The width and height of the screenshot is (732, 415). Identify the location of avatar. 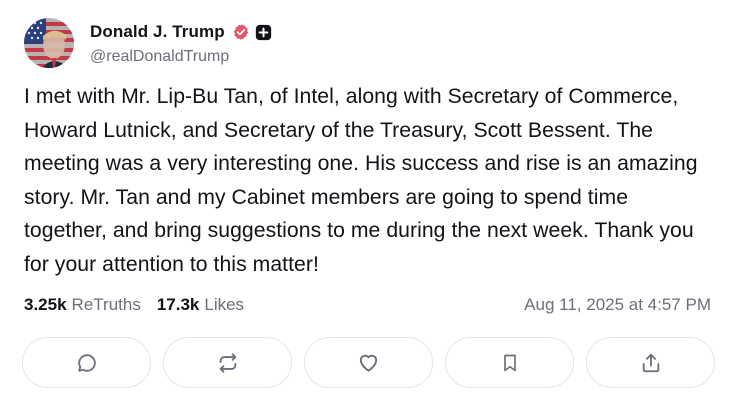
(49, 43).